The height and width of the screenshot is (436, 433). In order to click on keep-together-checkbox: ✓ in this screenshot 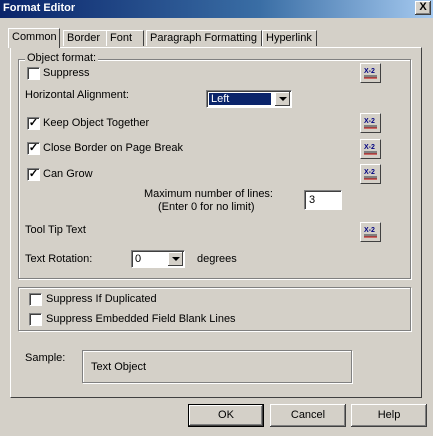, I will do `click(33, 123)`.